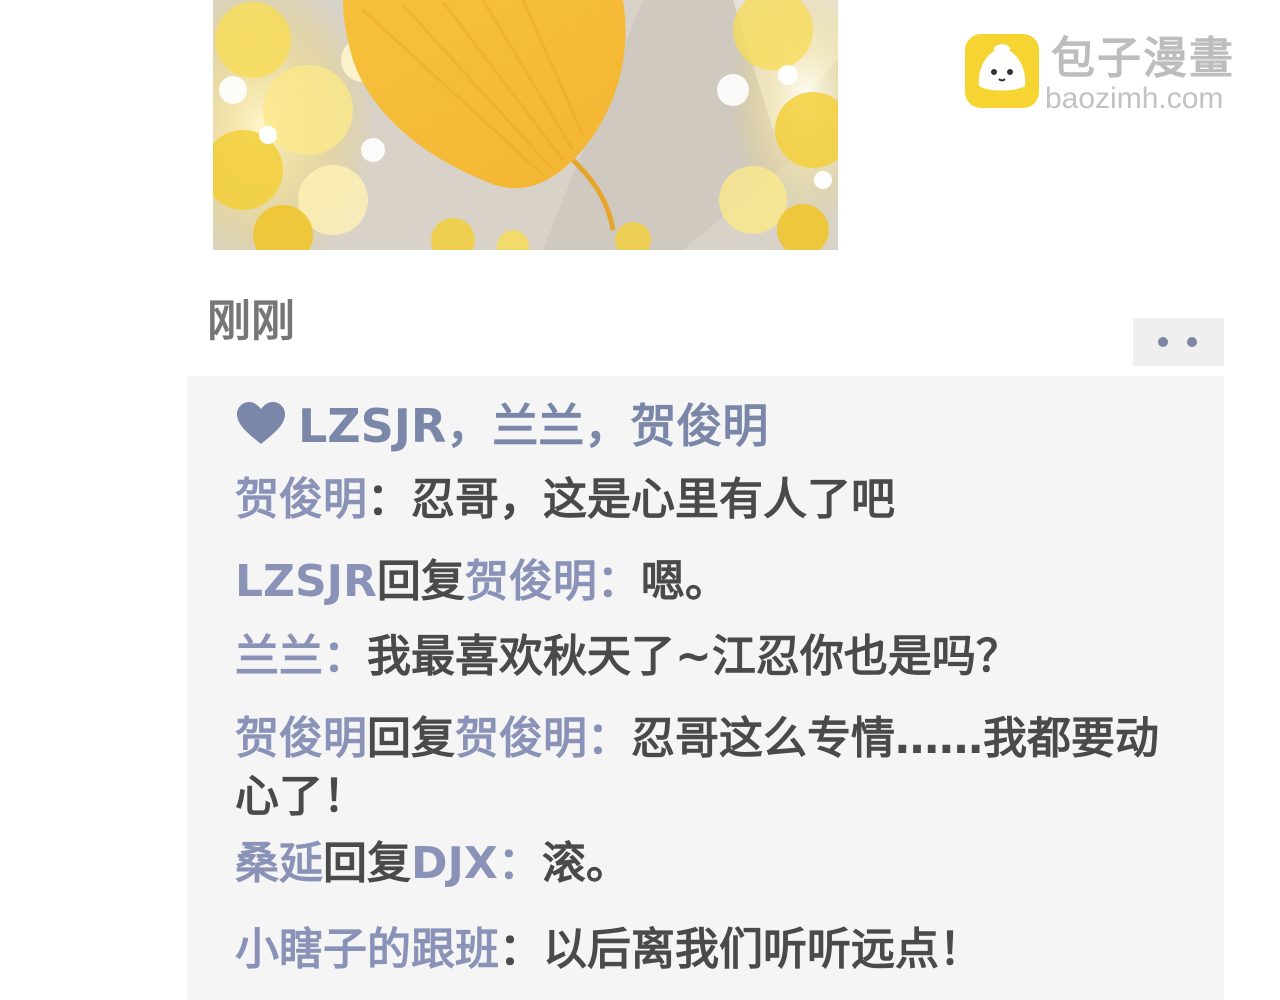 This screenshot has height=1000, width=1280. What do you see at coordinates (454, 863) in the screenshot?
I see `reply-target: DJX` at bounding box center [454, 863].